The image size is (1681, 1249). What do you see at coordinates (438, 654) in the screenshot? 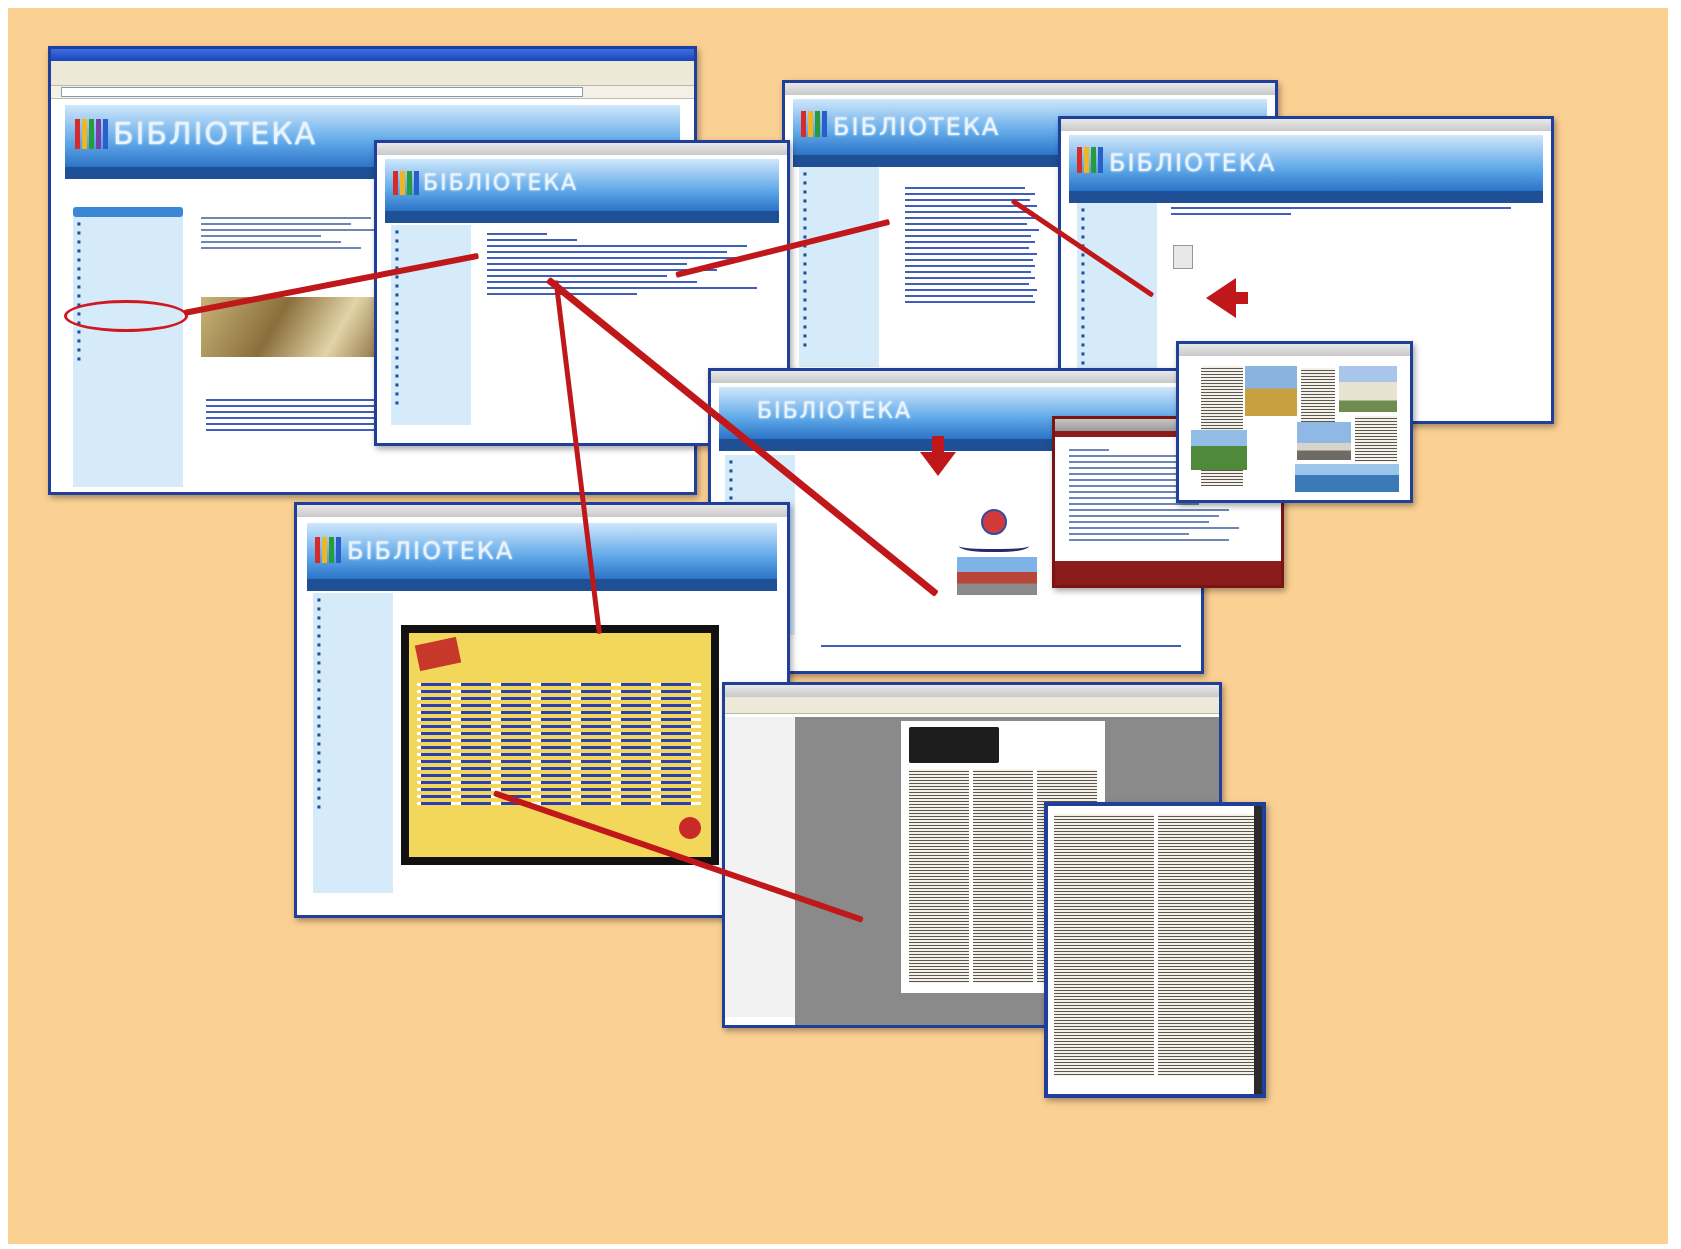
I see `year-badge` at bounding box center [438, 654].